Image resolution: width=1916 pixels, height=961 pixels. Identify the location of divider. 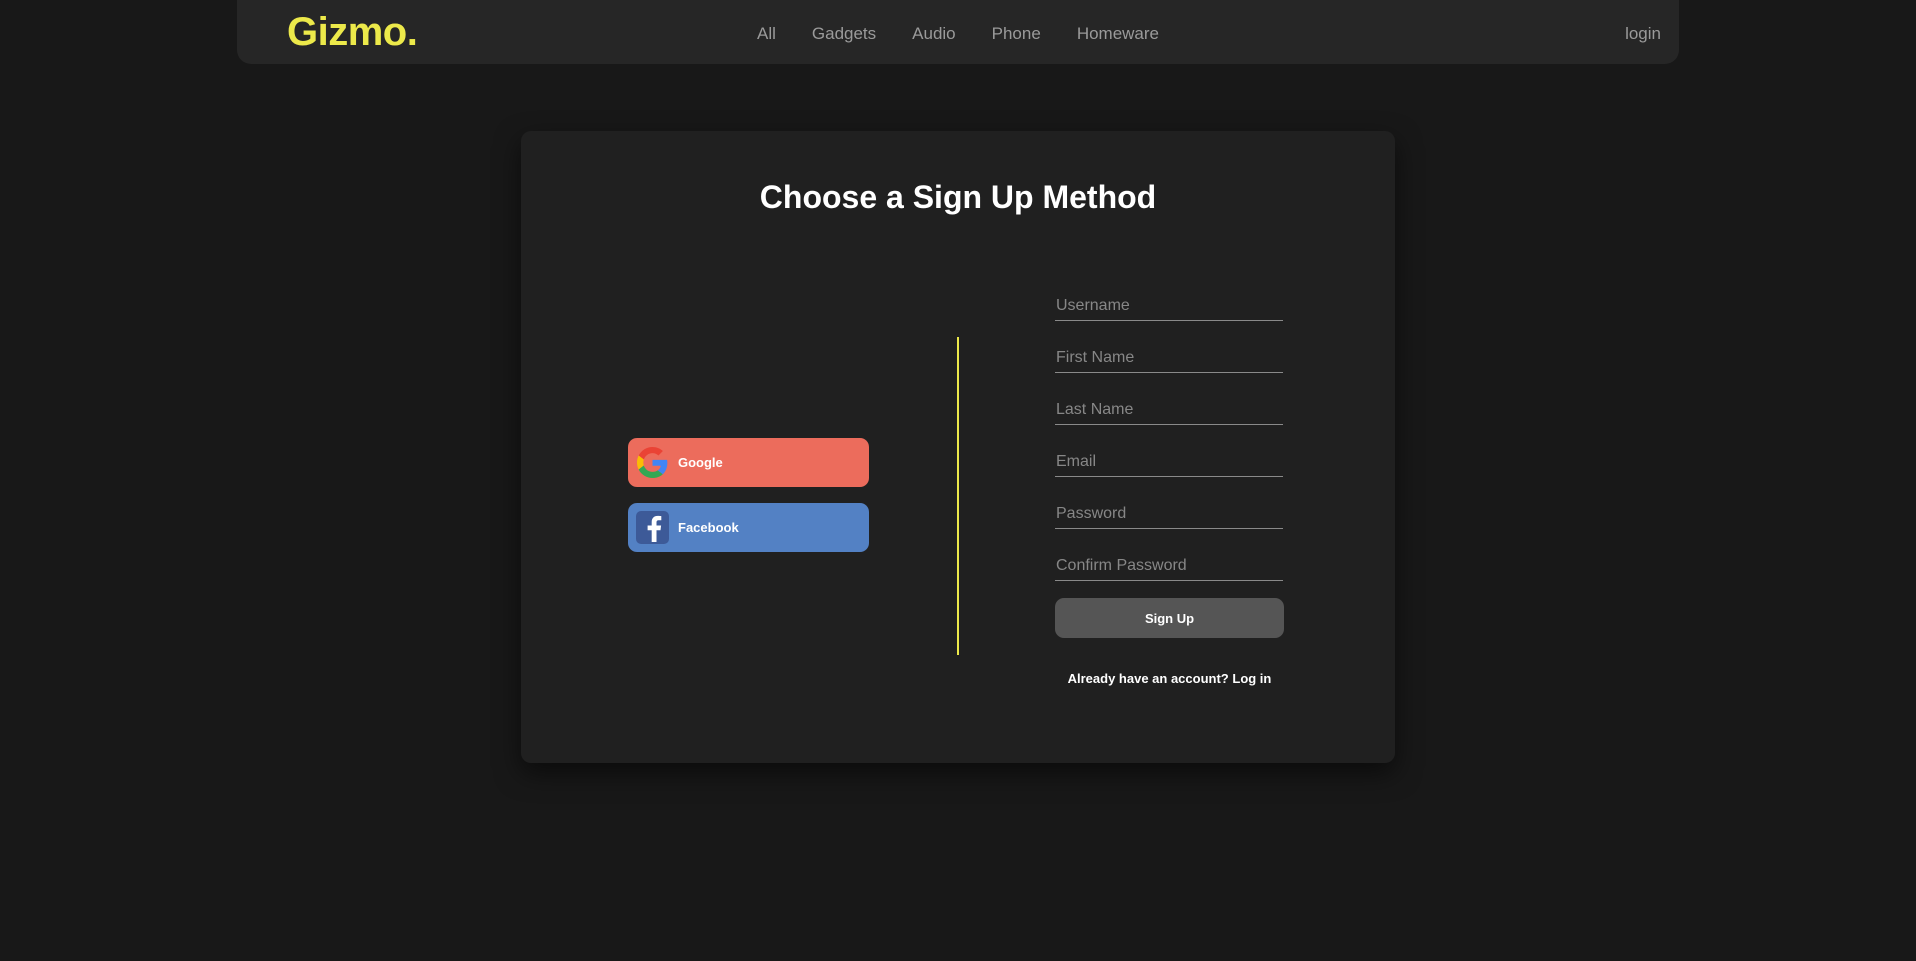
(958, 496).